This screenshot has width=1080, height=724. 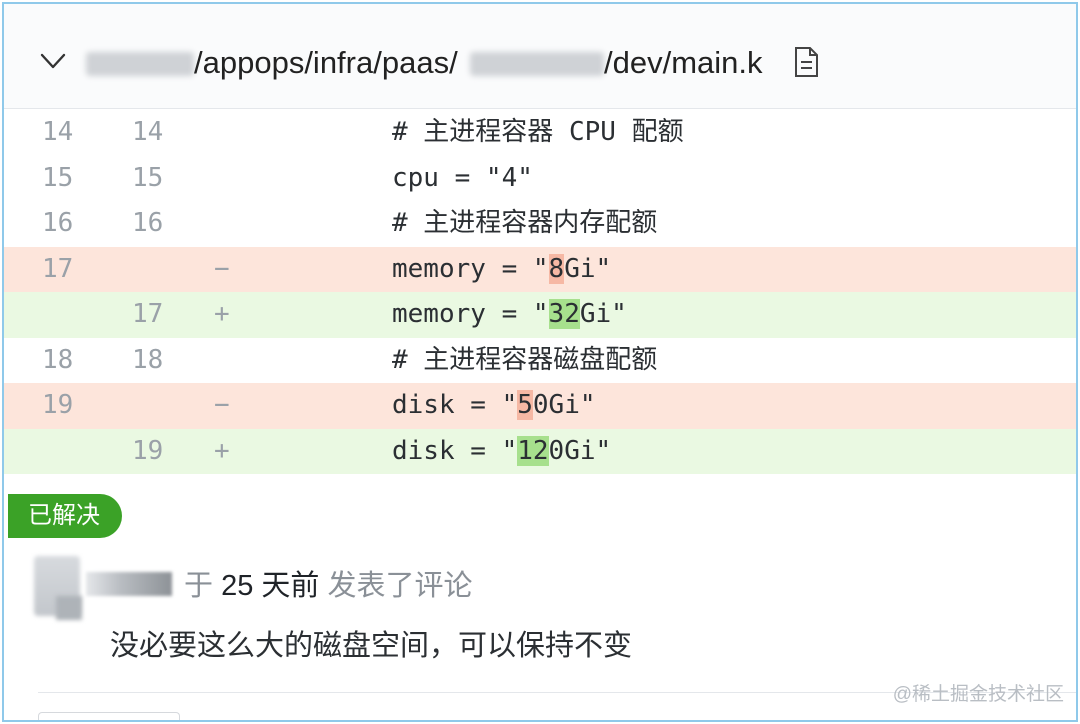 What do you see at coordinates (199, 586) in the screenshot?
I see `comment-prefix: 于` at bounding box center [199, 586].